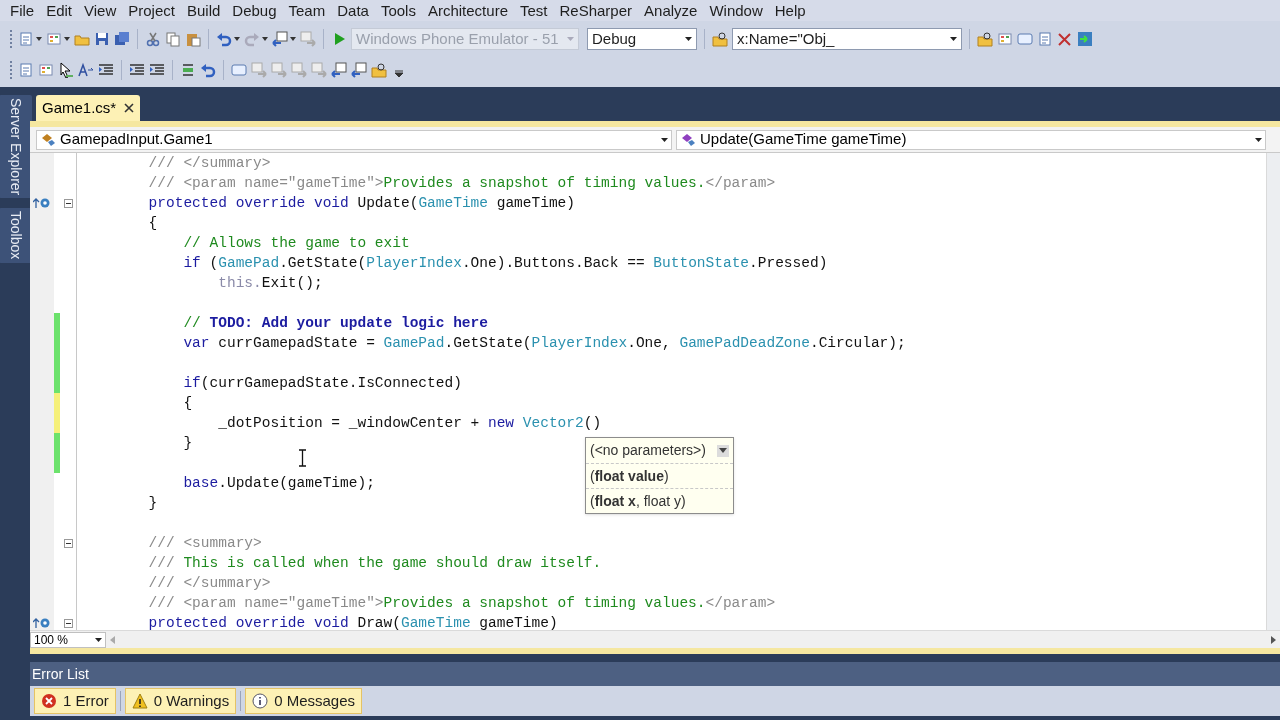 The width and height of the screenshot is (1280, 720). I want to click on text-icon, so click(86, 70).